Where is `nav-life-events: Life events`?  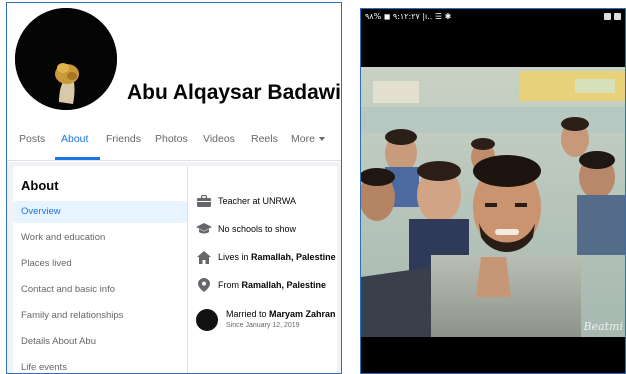 nav-life-events: Life events is located at coordinates (100, 365).